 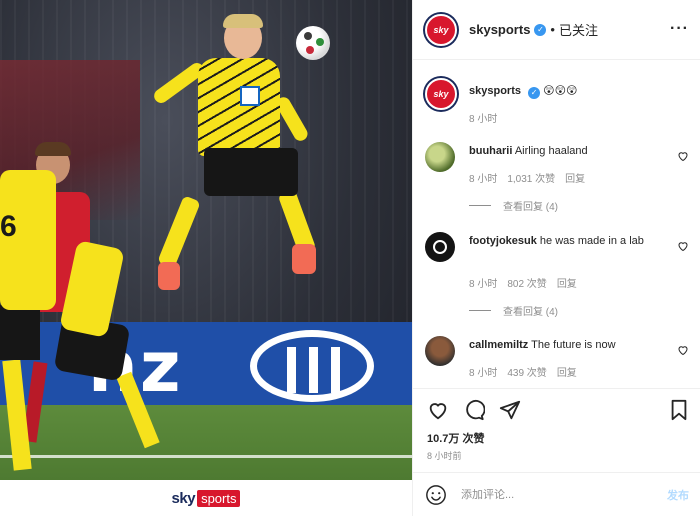 What do you see at coordinates (556, 30) in the screenshot?
I see `post-header: sky skysports ✓ • 已关注 ···` at bounding box center [556, 30].